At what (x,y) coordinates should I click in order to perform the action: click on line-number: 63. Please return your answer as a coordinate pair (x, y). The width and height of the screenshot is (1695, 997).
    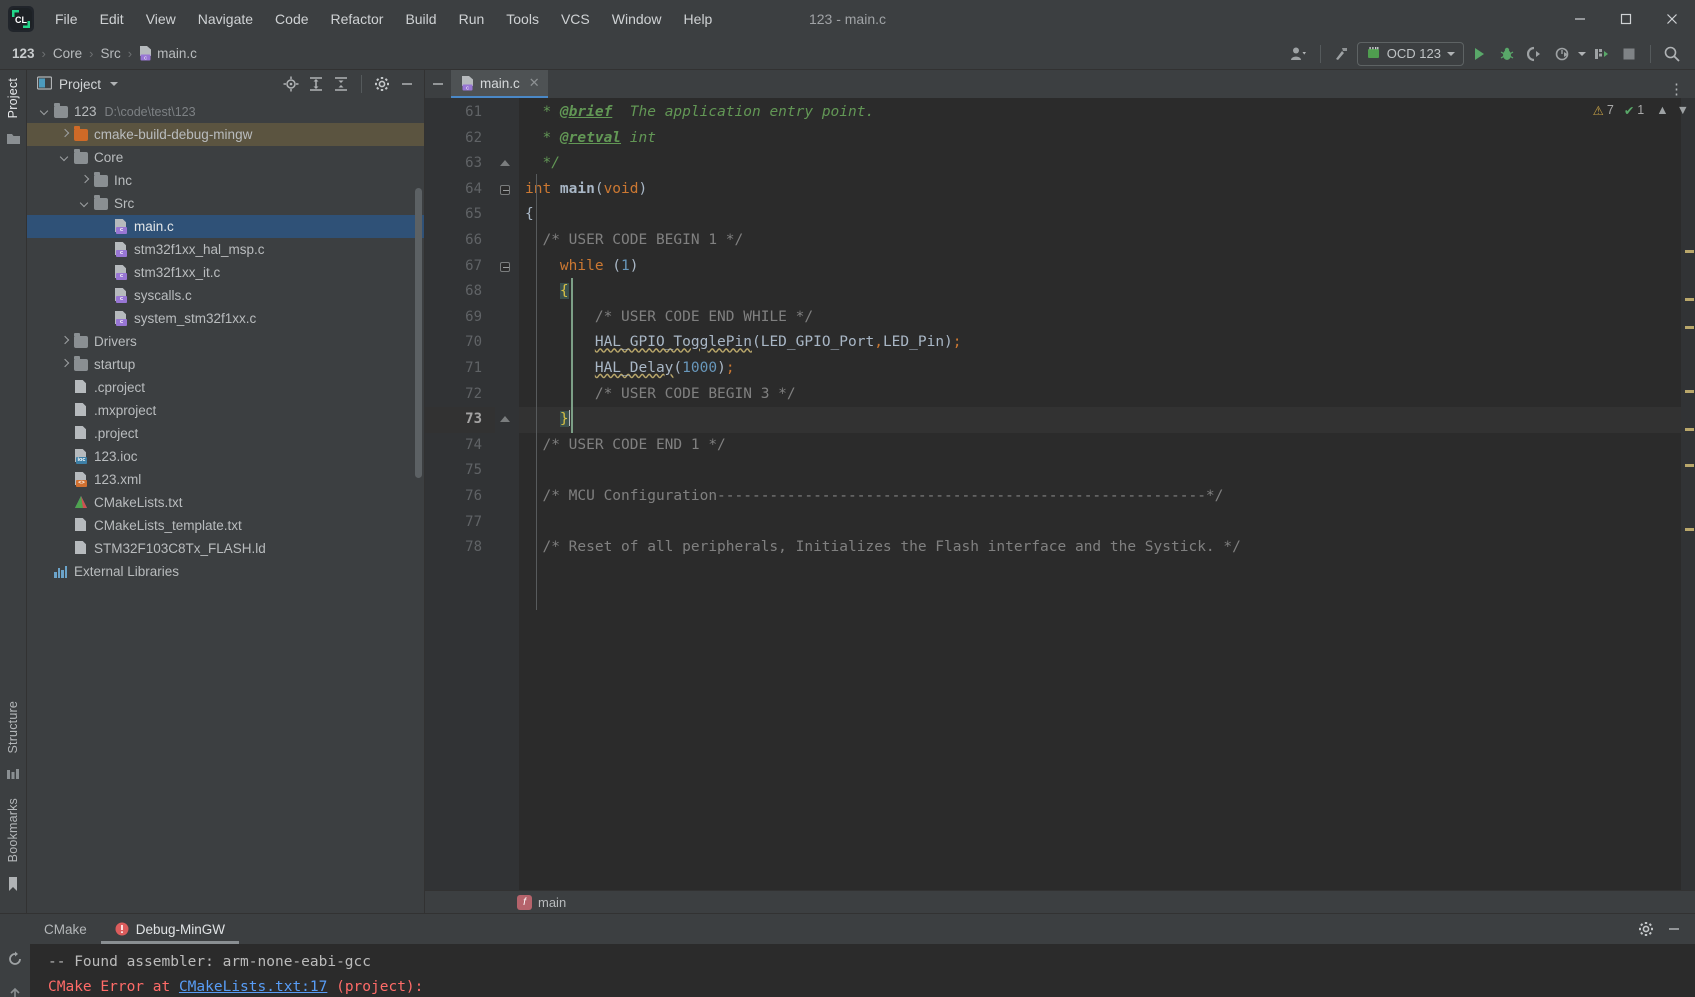
    Looking at the image, I should click on (460, 164).